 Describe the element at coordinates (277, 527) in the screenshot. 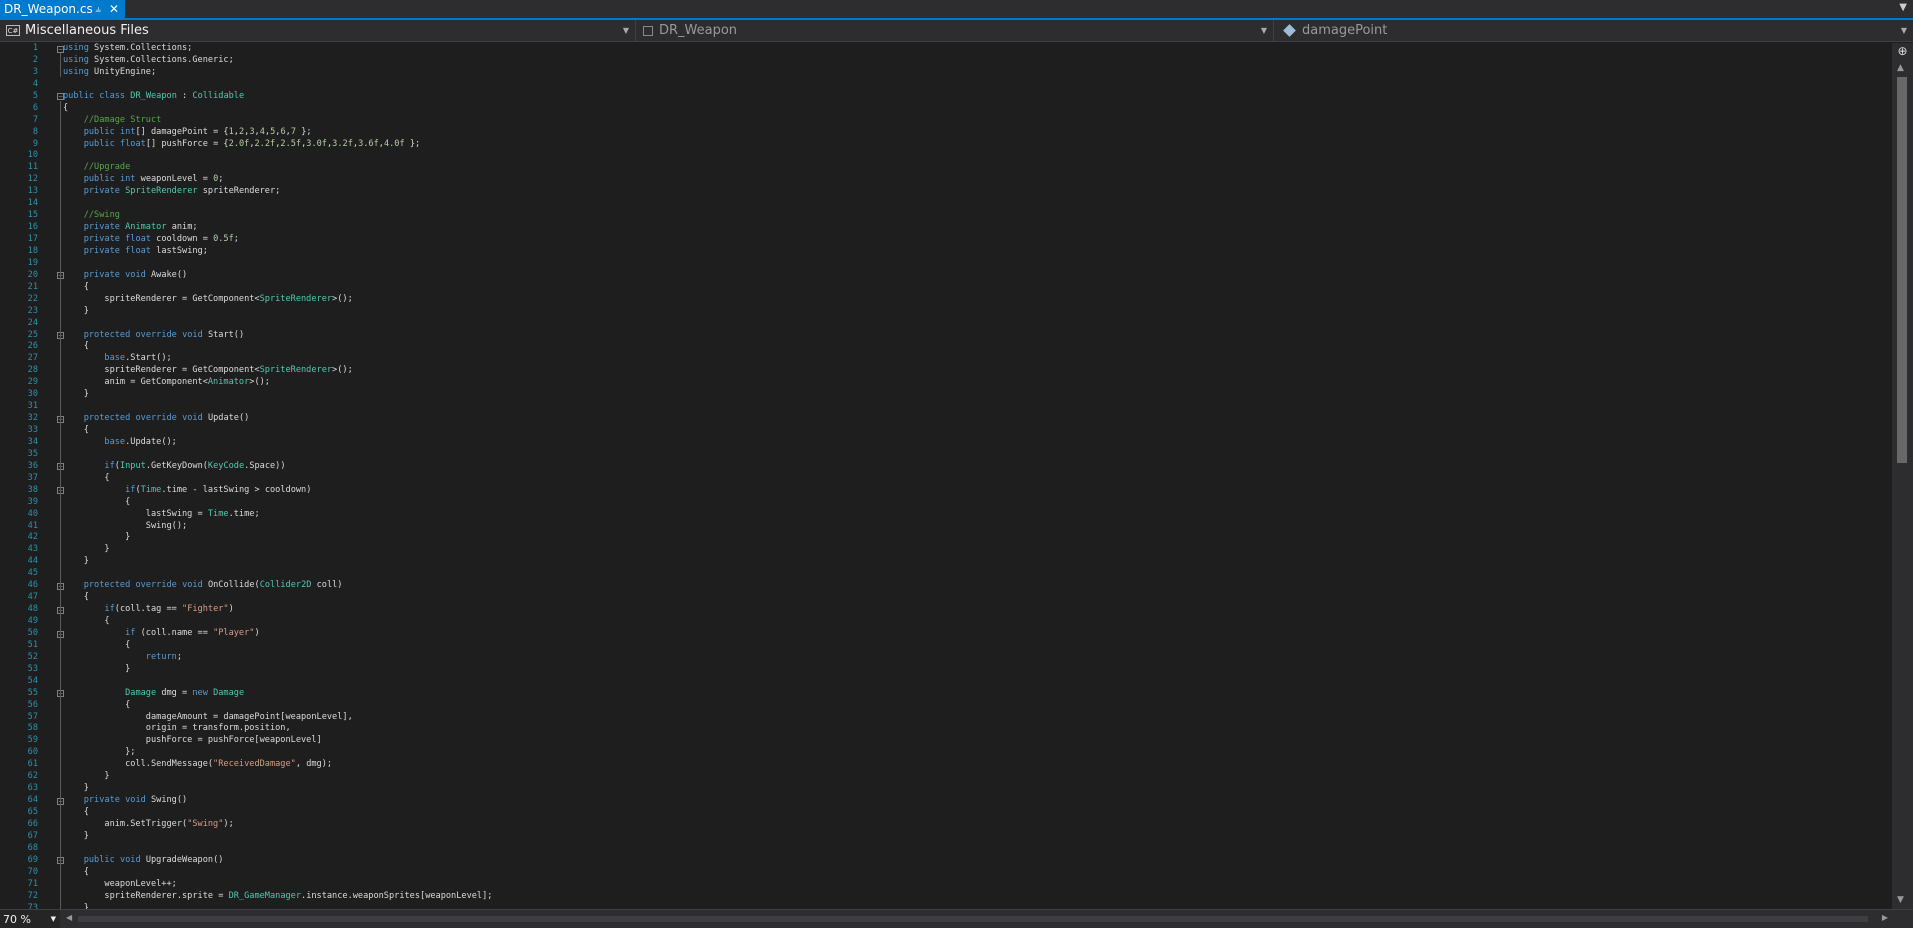

I see `code-line: Swing();` at that location.